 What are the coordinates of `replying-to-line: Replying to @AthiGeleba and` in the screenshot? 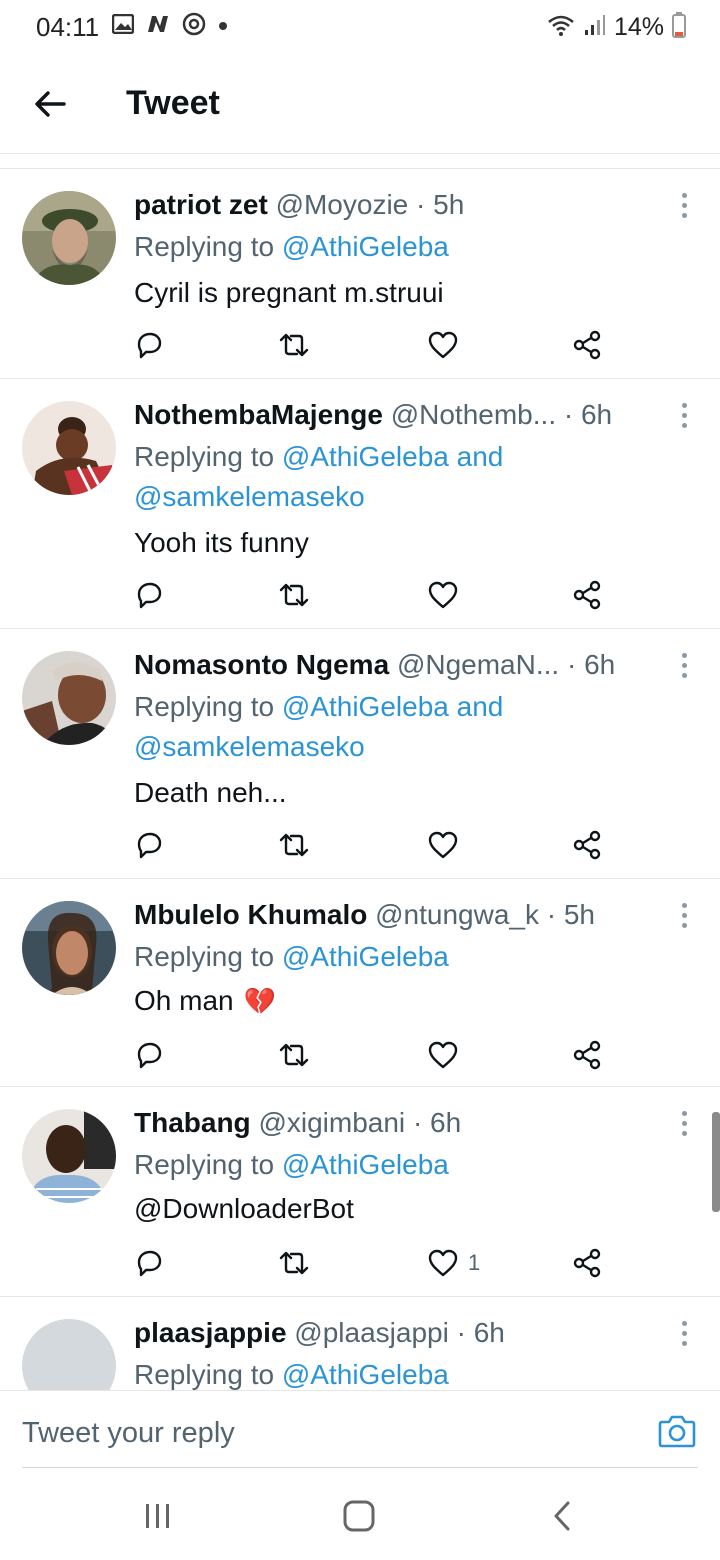 It's located at (318, 707).